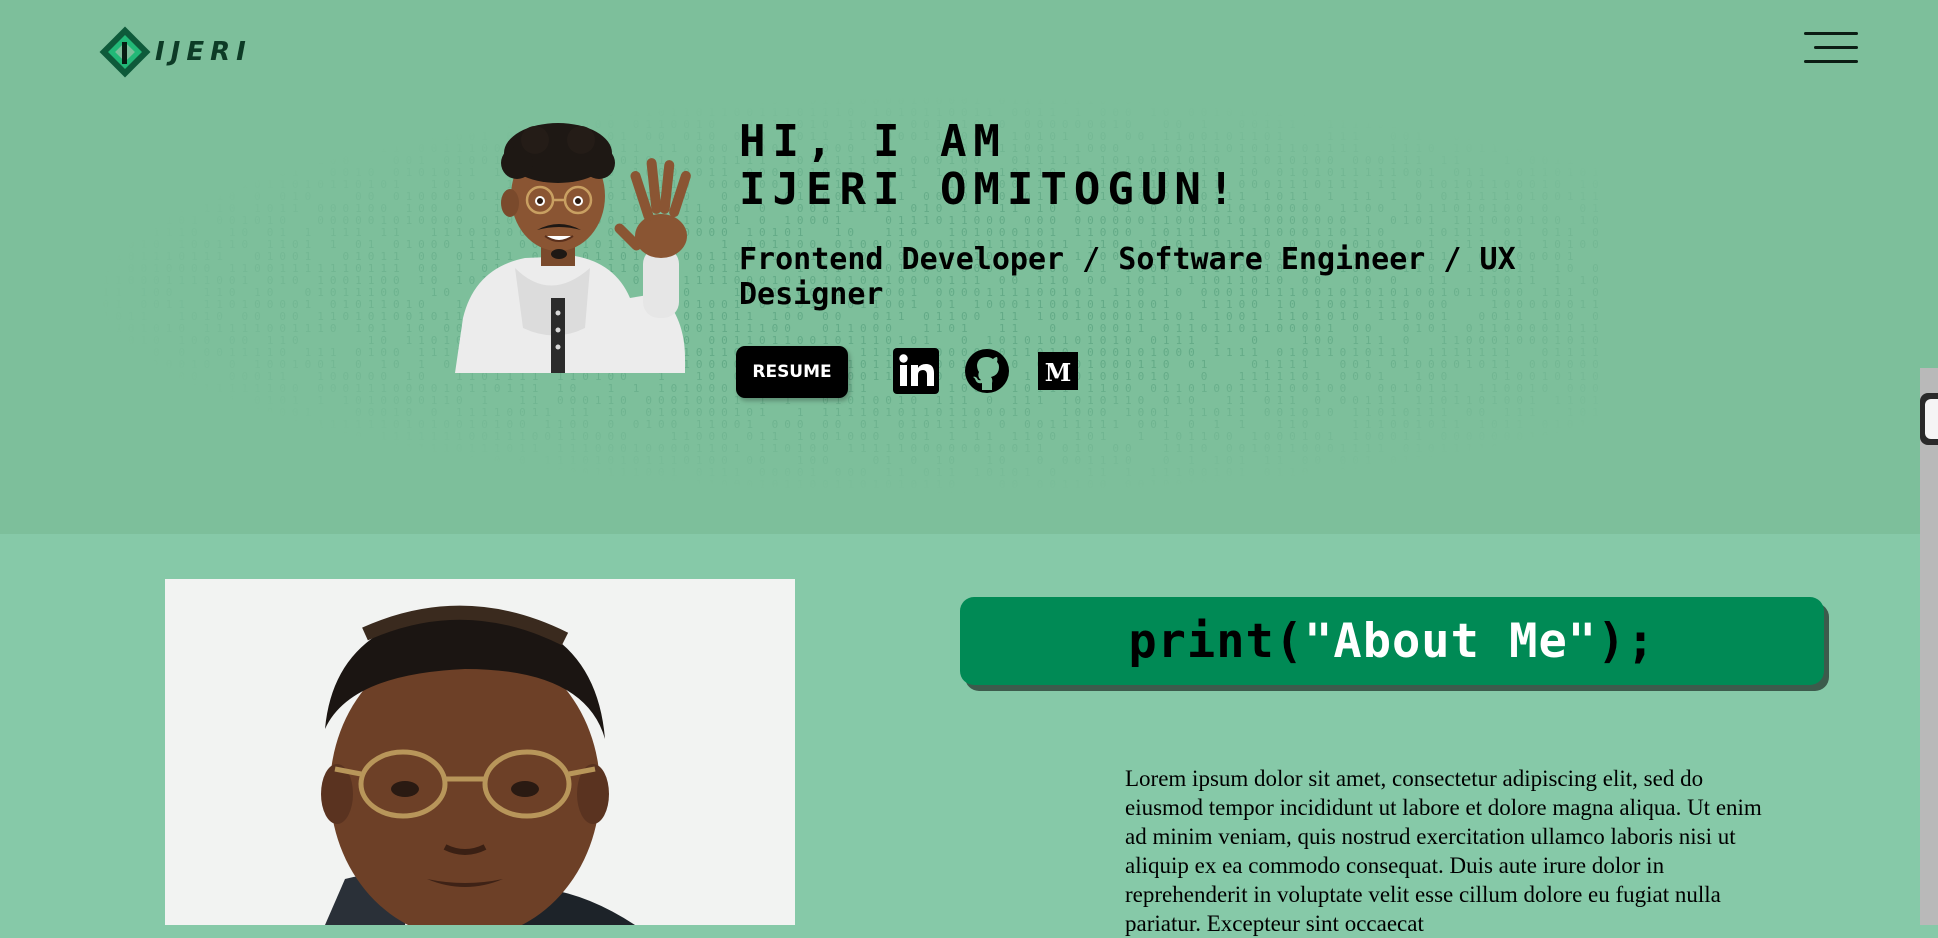  What do you see at coordinates (916, 371) in the screenshot?
I see `linkedin-icon` at bounding box center [916, 371].